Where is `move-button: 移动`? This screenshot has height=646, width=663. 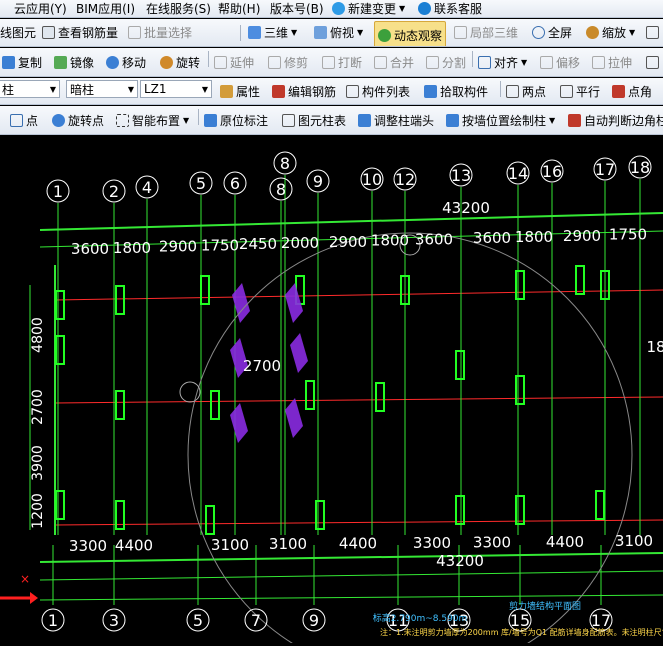 move-button: 移动 is located at coordinates (126, 62).